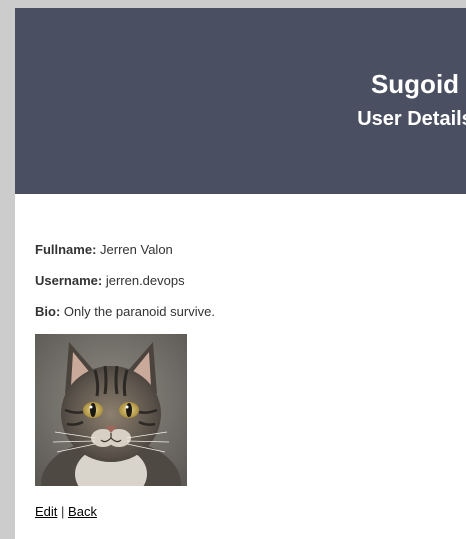  What do you see at coordinates (145, 280) in the screenshot?
I see `username-value: jerren.devops` at bounding box center [145, 280].